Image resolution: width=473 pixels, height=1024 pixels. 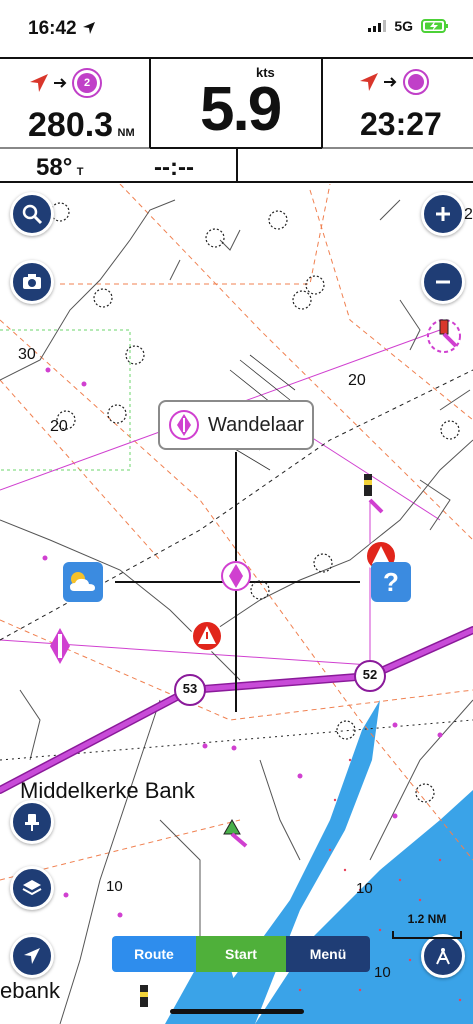 I want to click on distance-readout: 280.3 NM, so click(x=81, y=125).